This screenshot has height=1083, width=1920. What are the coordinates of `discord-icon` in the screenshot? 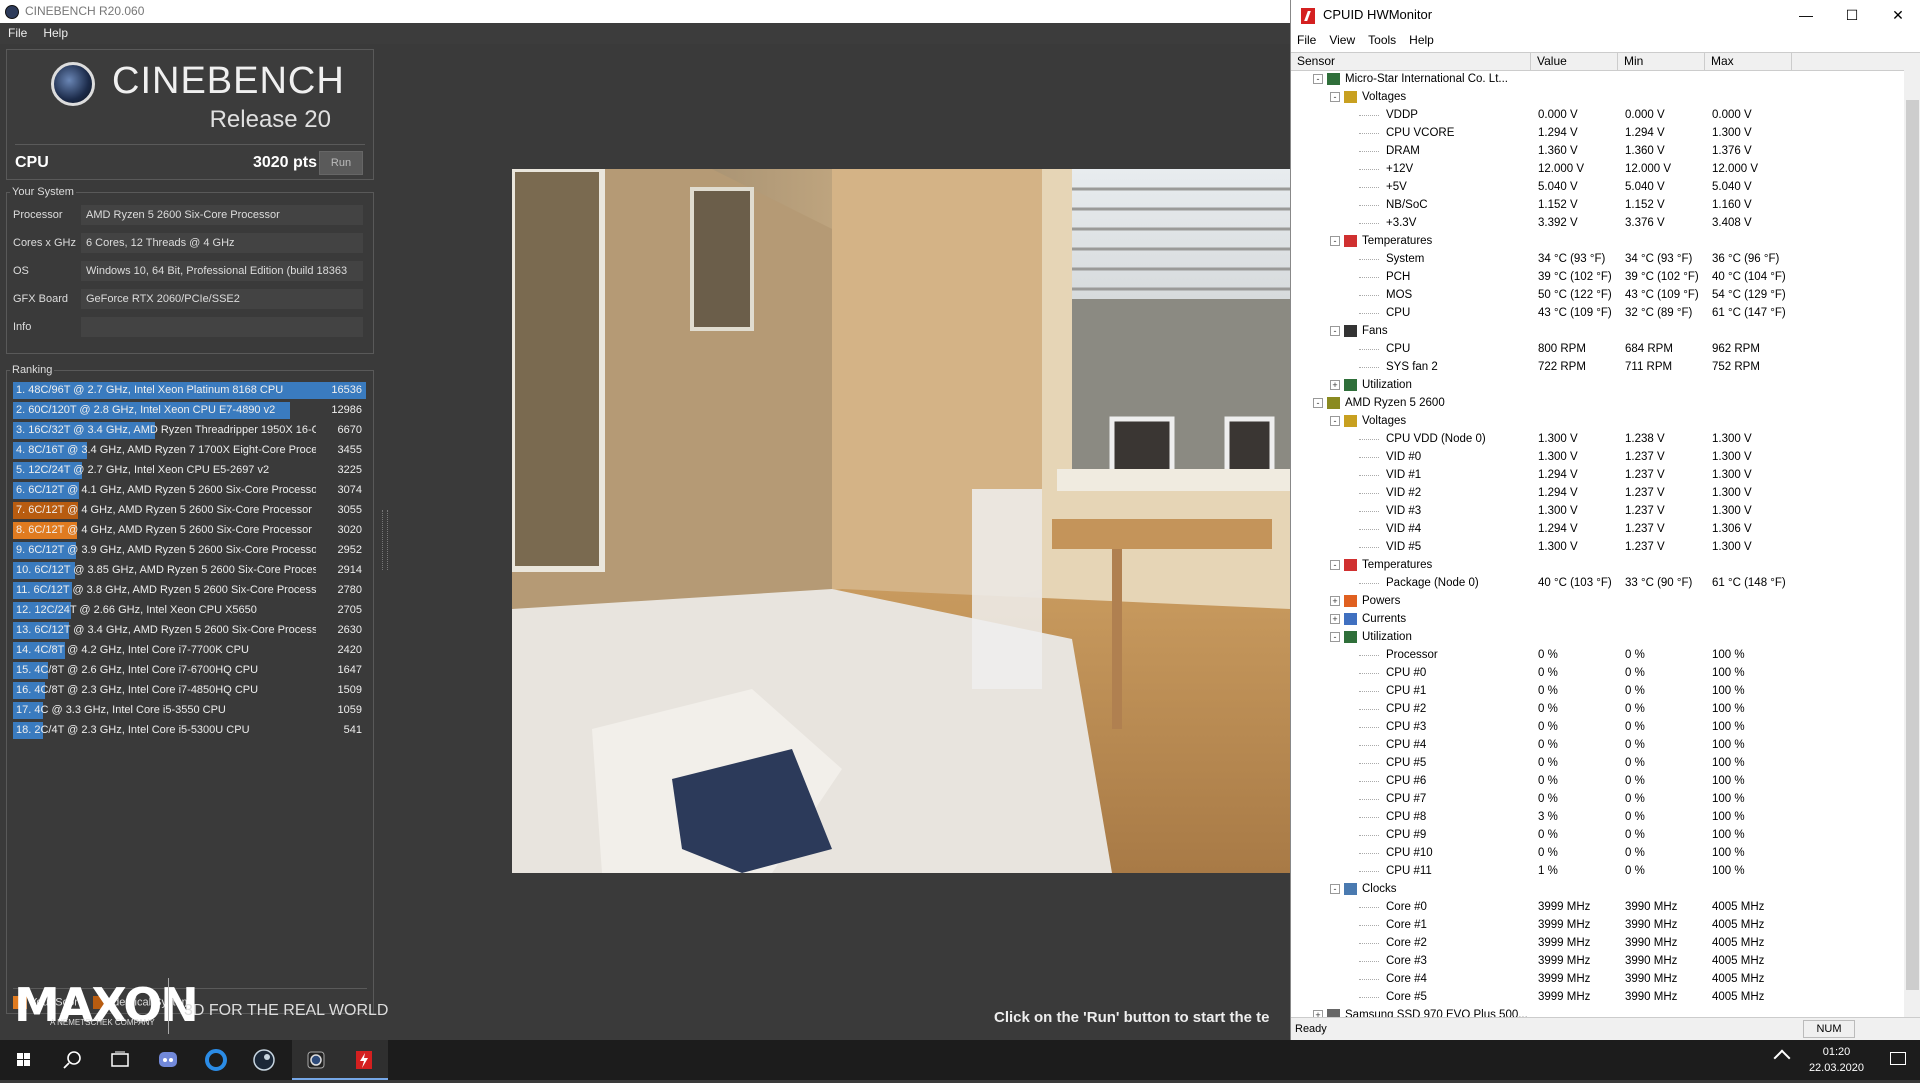 It's located at (168, 1060).